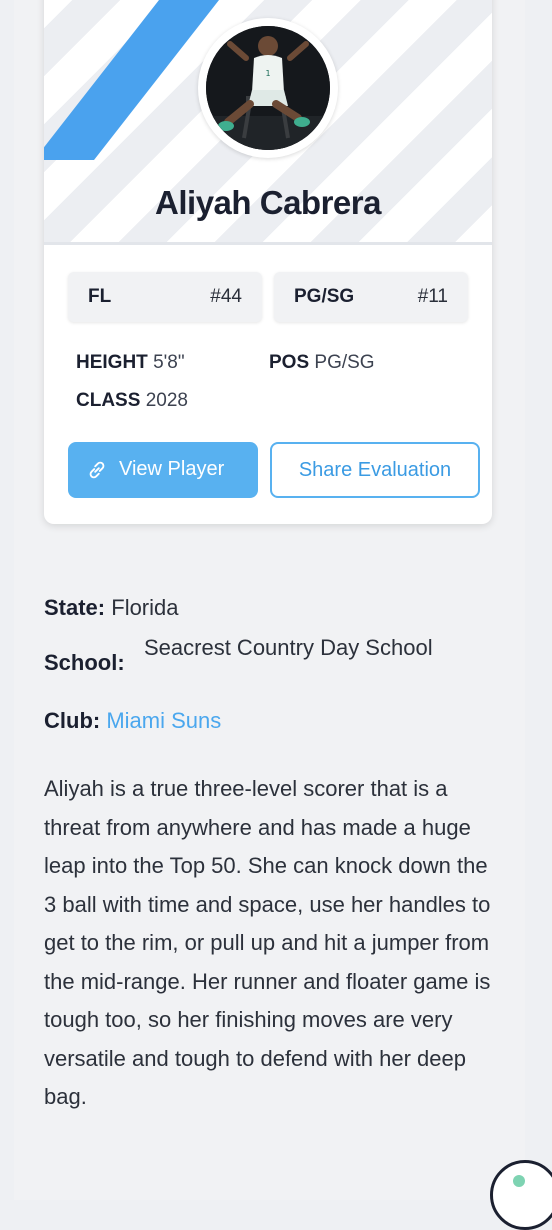  Describe the element at coordinates (268, 243) in the screenshot. I see `header-divider` at that location.